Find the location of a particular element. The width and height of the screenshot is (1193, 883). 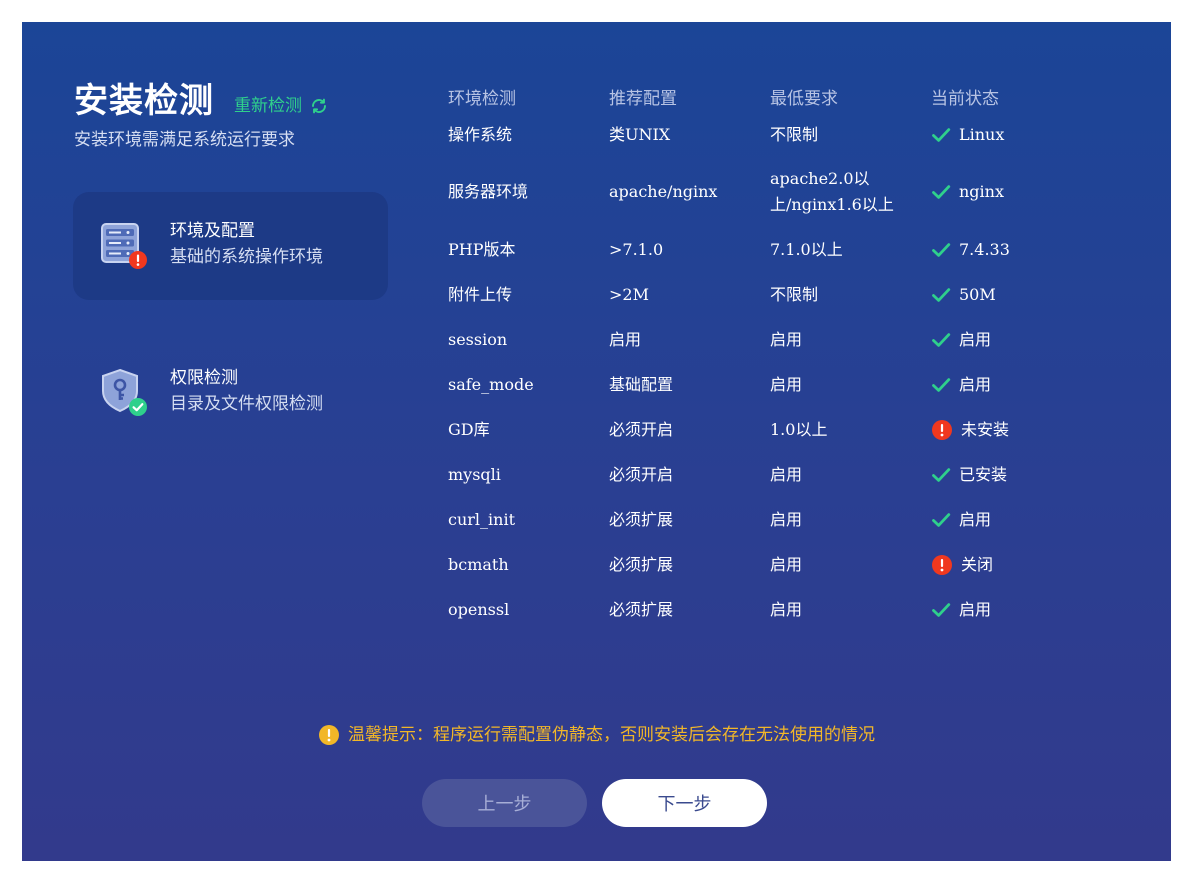

recommended-value: 基础配置 is located at coordinates (641, 384).